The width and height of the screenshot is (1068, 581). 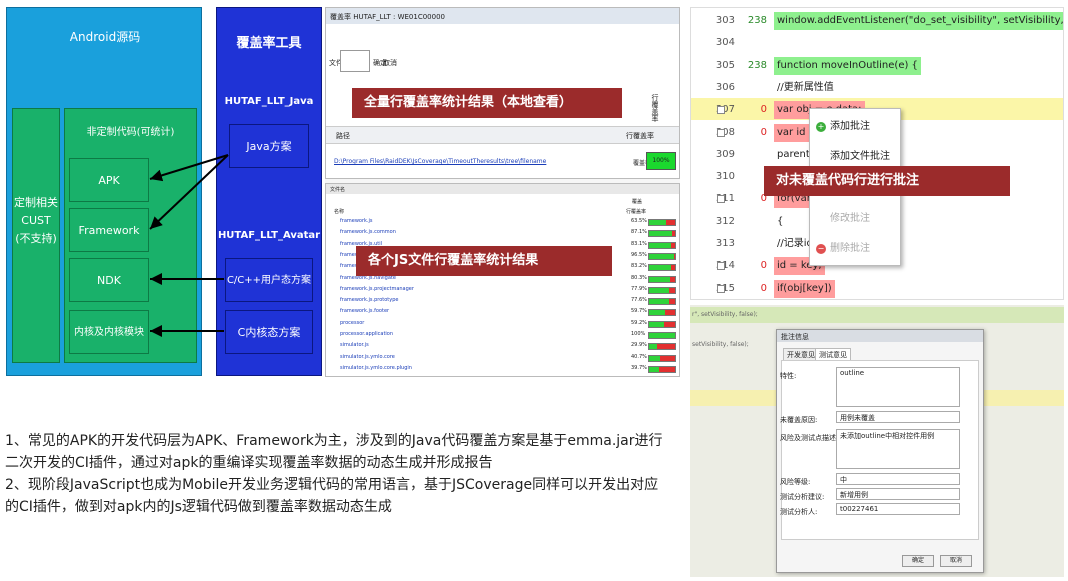 I want to click on files-ratio-header: 行覆盖率, so click(x=636, y=212).